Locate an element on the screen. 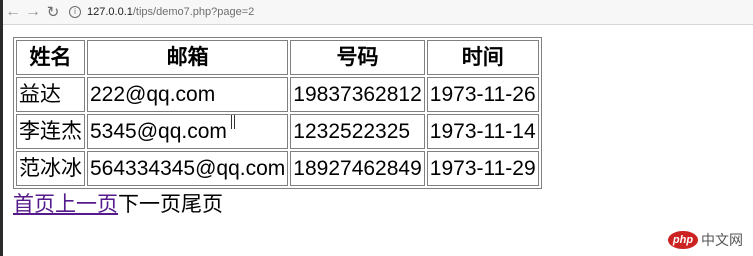  table-header-row: 姓名 邮箱 号码 时间 is located at coordinates (277, 57).